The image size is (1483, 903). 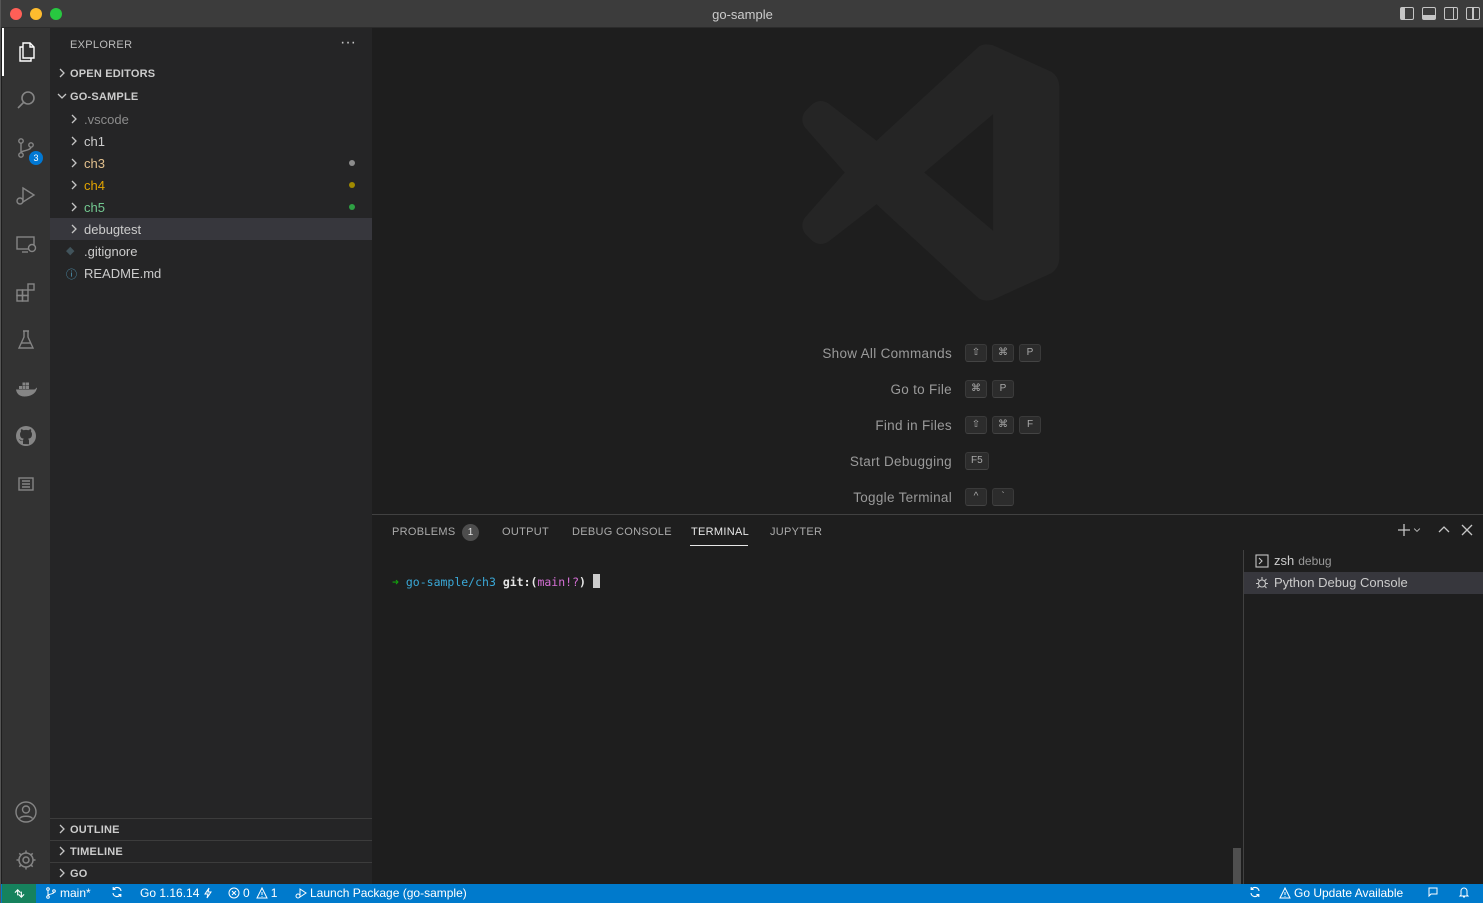 What do you see at coordinates (211, 229) in the screenshot?
I see `tree-item-debugtest: debugtest` at bounding box center [211, 229].